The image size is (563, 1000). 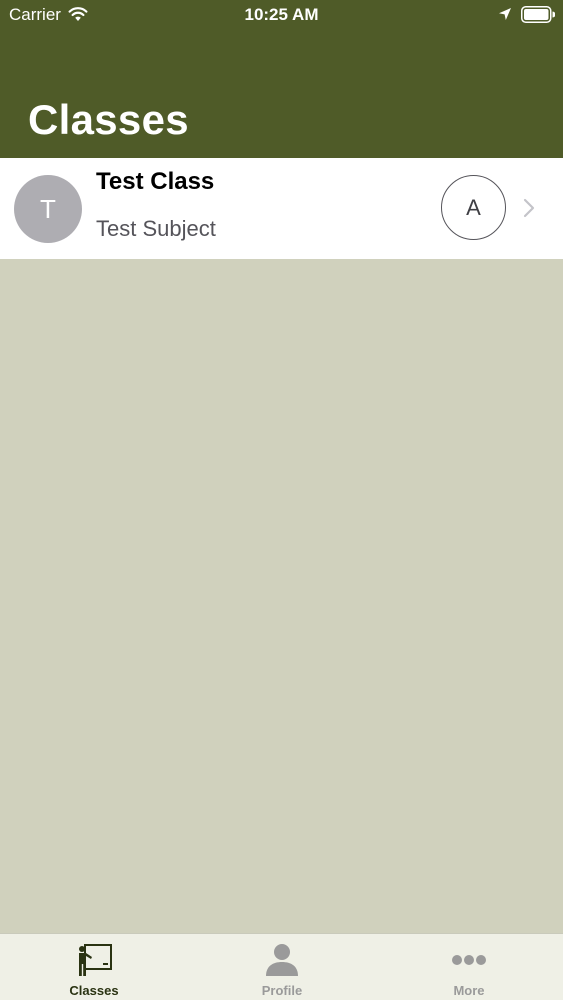 I want to click on chevron-right-icon, so click(x=529, y=208).